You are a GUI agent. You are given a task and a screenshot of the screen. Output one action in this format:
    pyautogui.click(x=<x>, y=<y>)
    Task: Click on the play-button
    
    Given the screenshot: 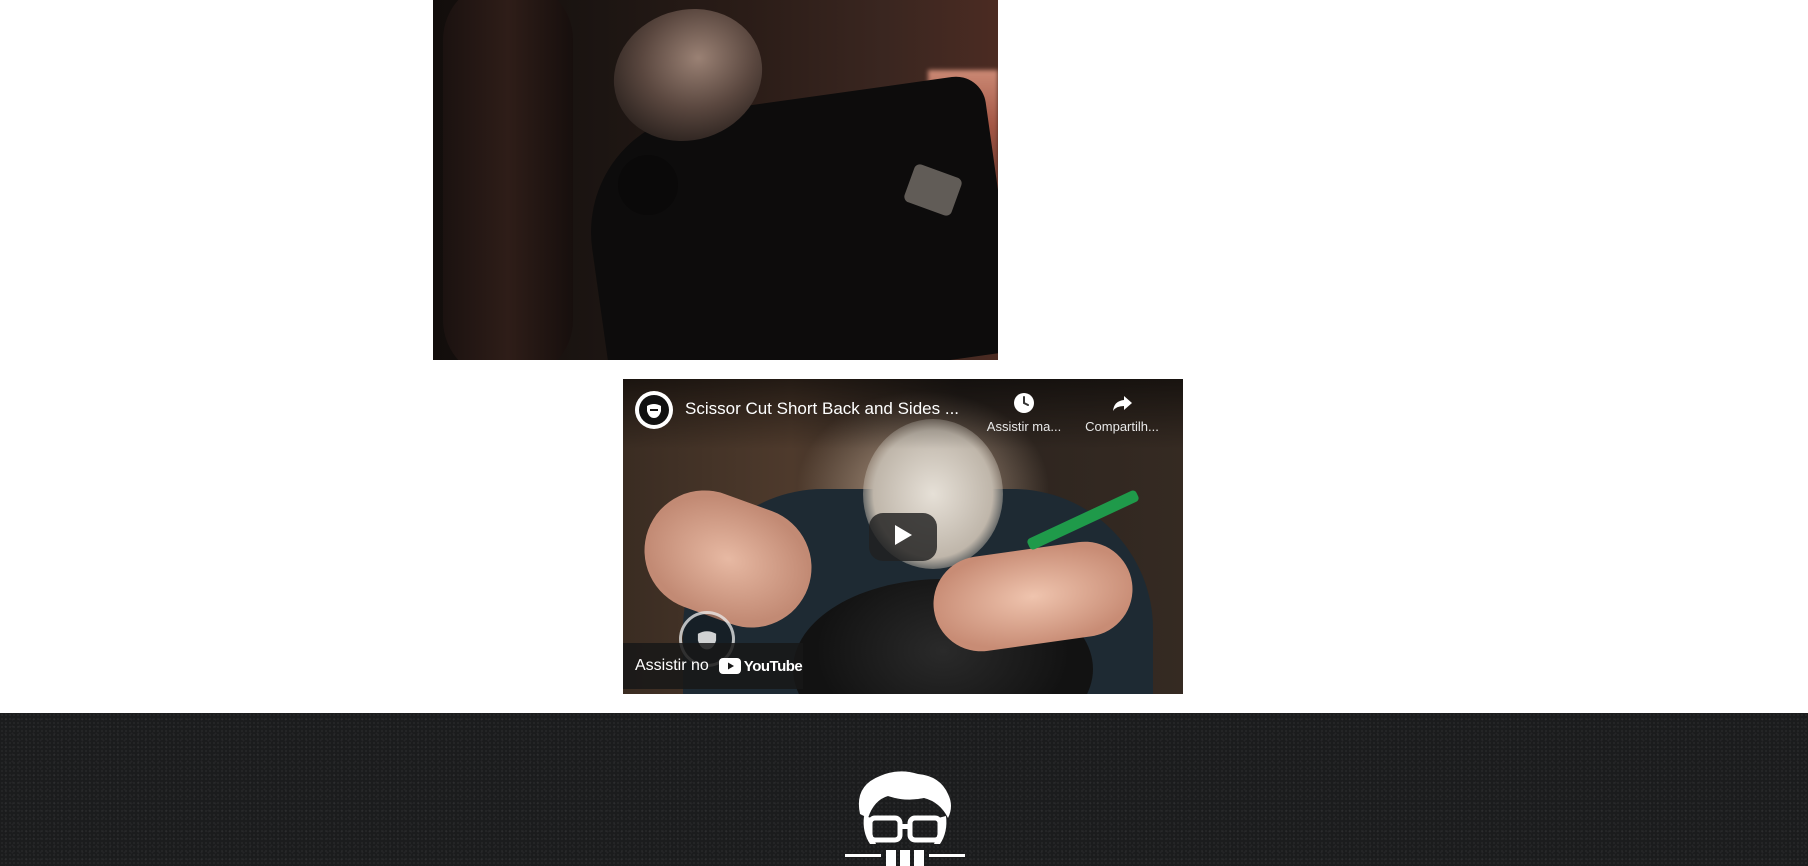 What is the action you would take?
    pyautogui.click(x=903, y=537)
    